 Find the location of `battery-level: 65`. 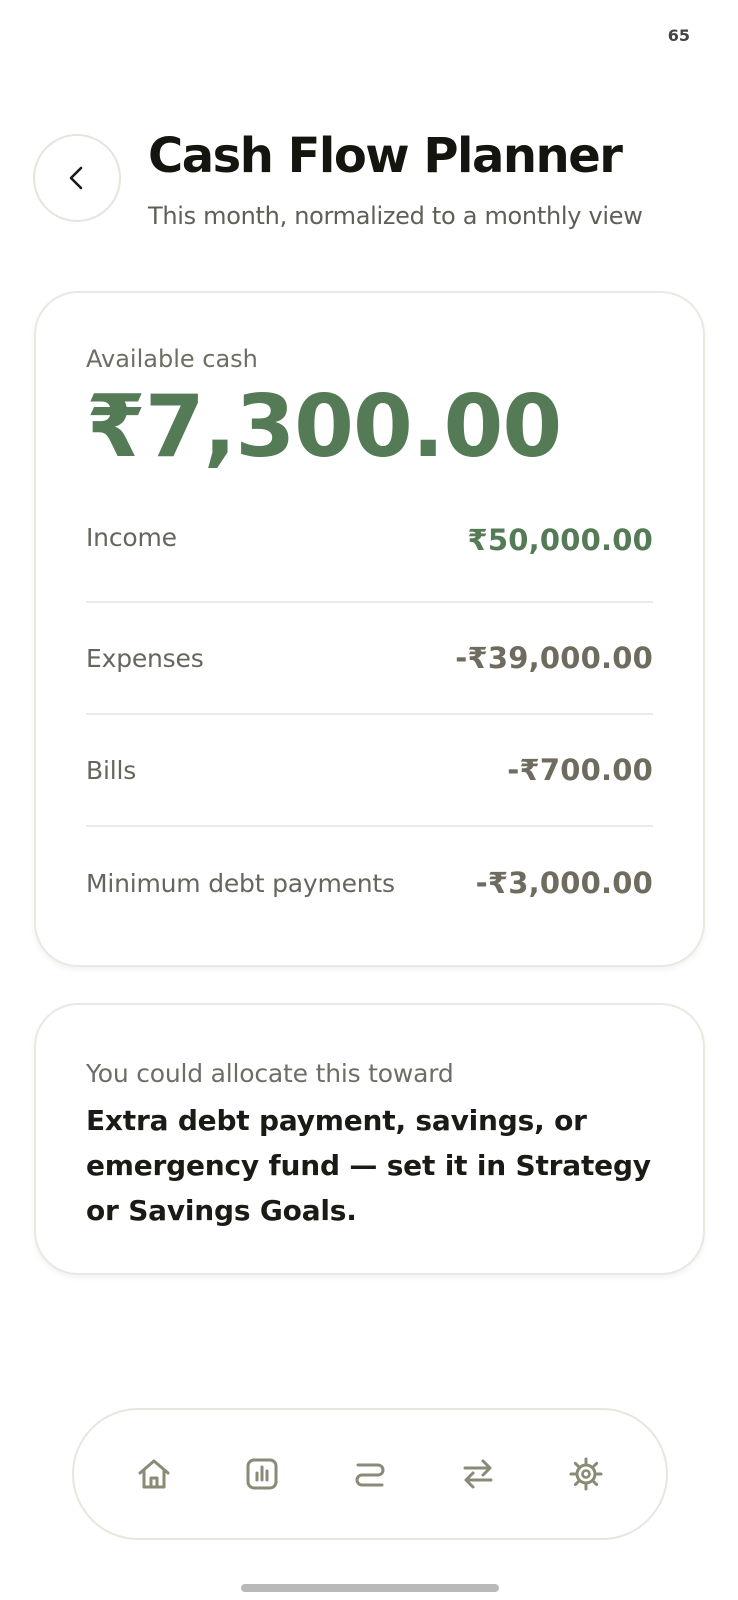

battery-level: 65 is located at coordinates (678, 35).